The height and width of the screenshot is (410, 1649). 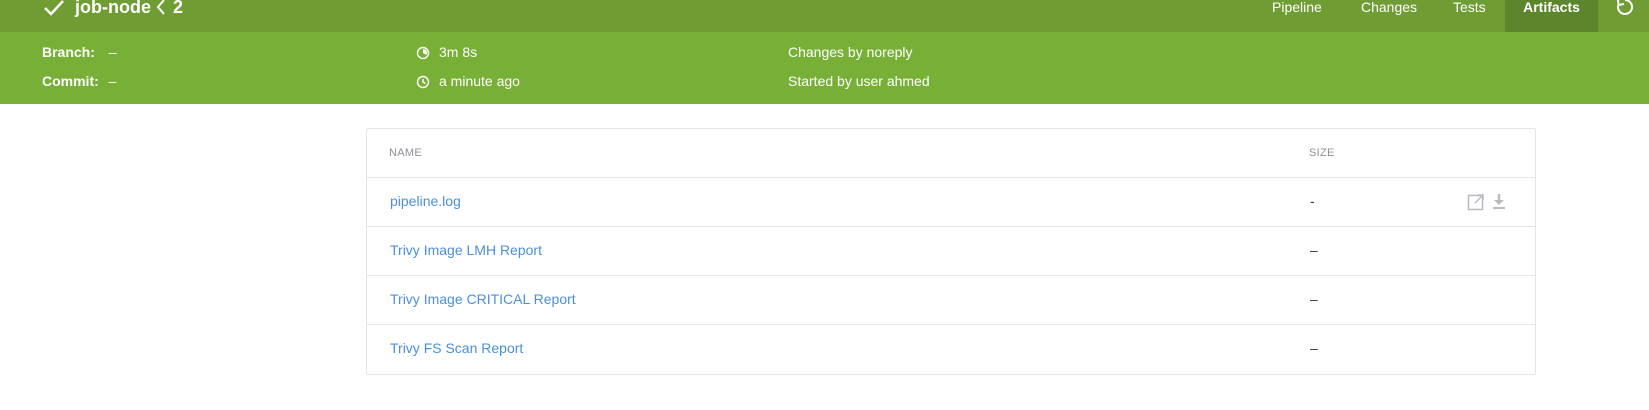 I want to click on check-icon, so click(x=54, y=8).